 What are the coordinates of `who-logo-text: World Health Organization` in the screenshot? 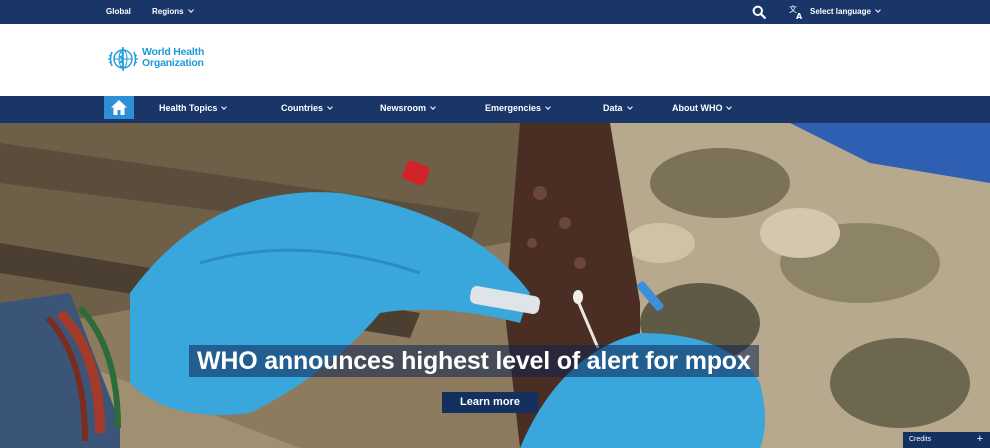 It's located at (173, 58).